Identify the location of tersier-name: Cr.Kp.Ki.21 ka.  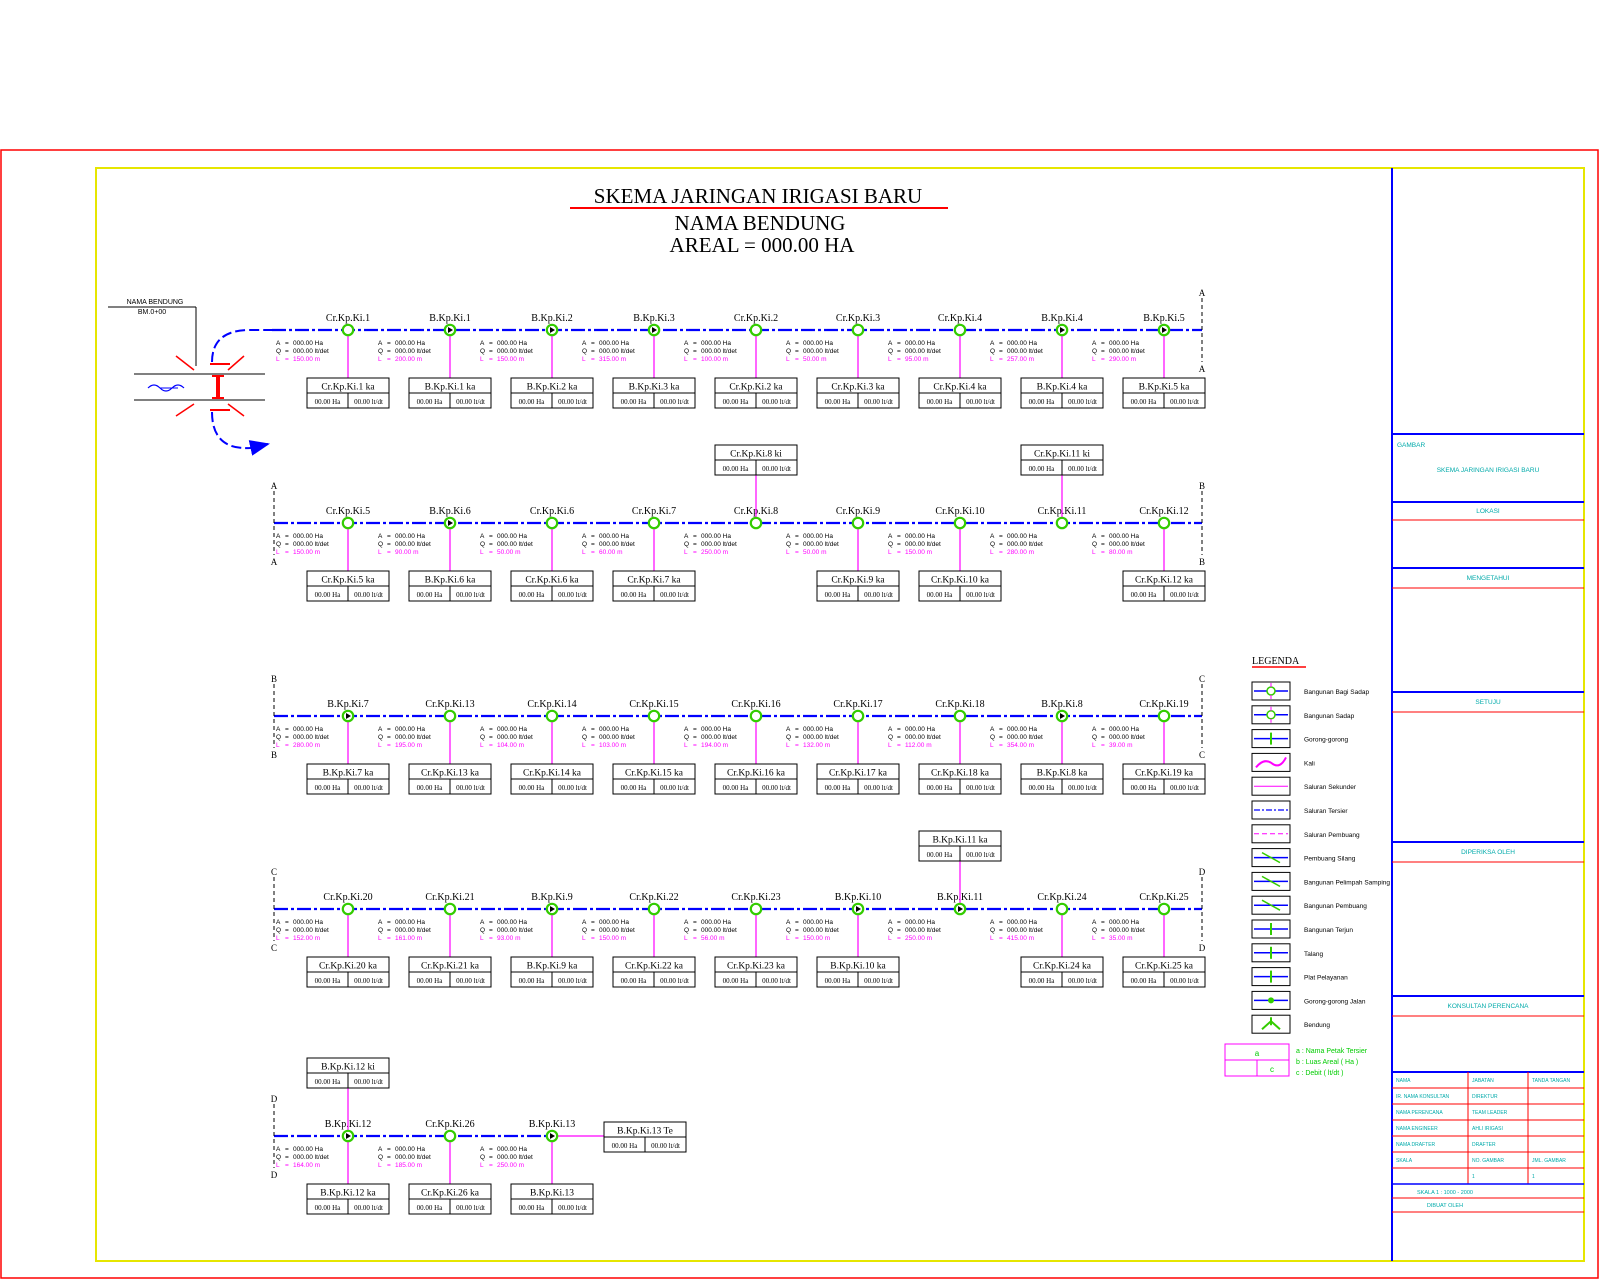
(450, 967).